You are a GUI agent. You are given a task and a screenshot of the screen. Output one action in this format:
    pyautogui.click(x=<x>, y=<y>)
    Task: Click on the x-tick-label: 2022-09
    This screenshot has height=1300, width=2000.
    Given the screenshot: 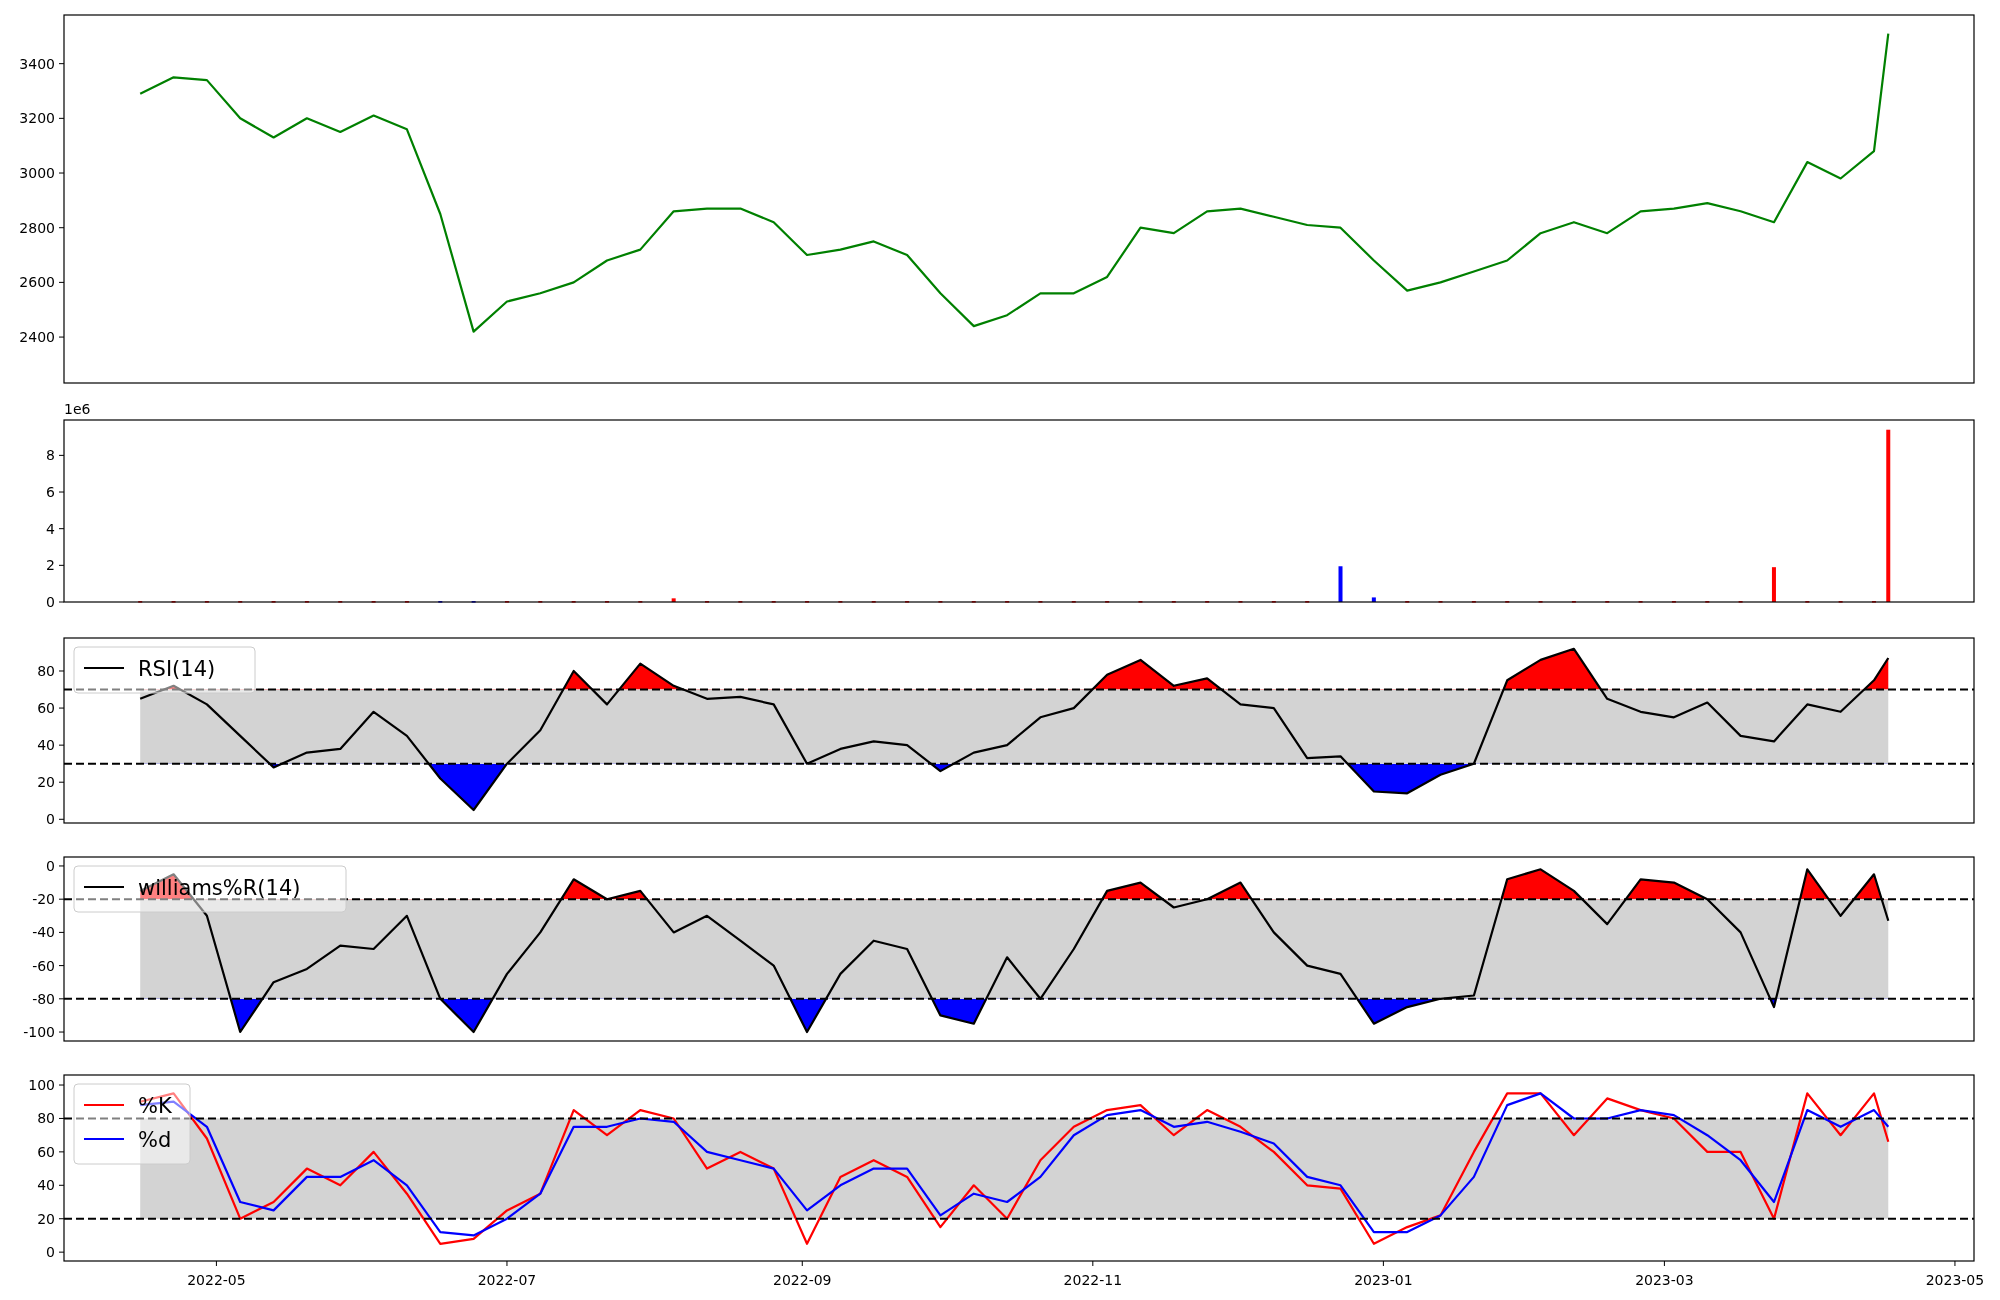 What is the action you would take?
    pyautogui.click(x=802, y=1280)
    